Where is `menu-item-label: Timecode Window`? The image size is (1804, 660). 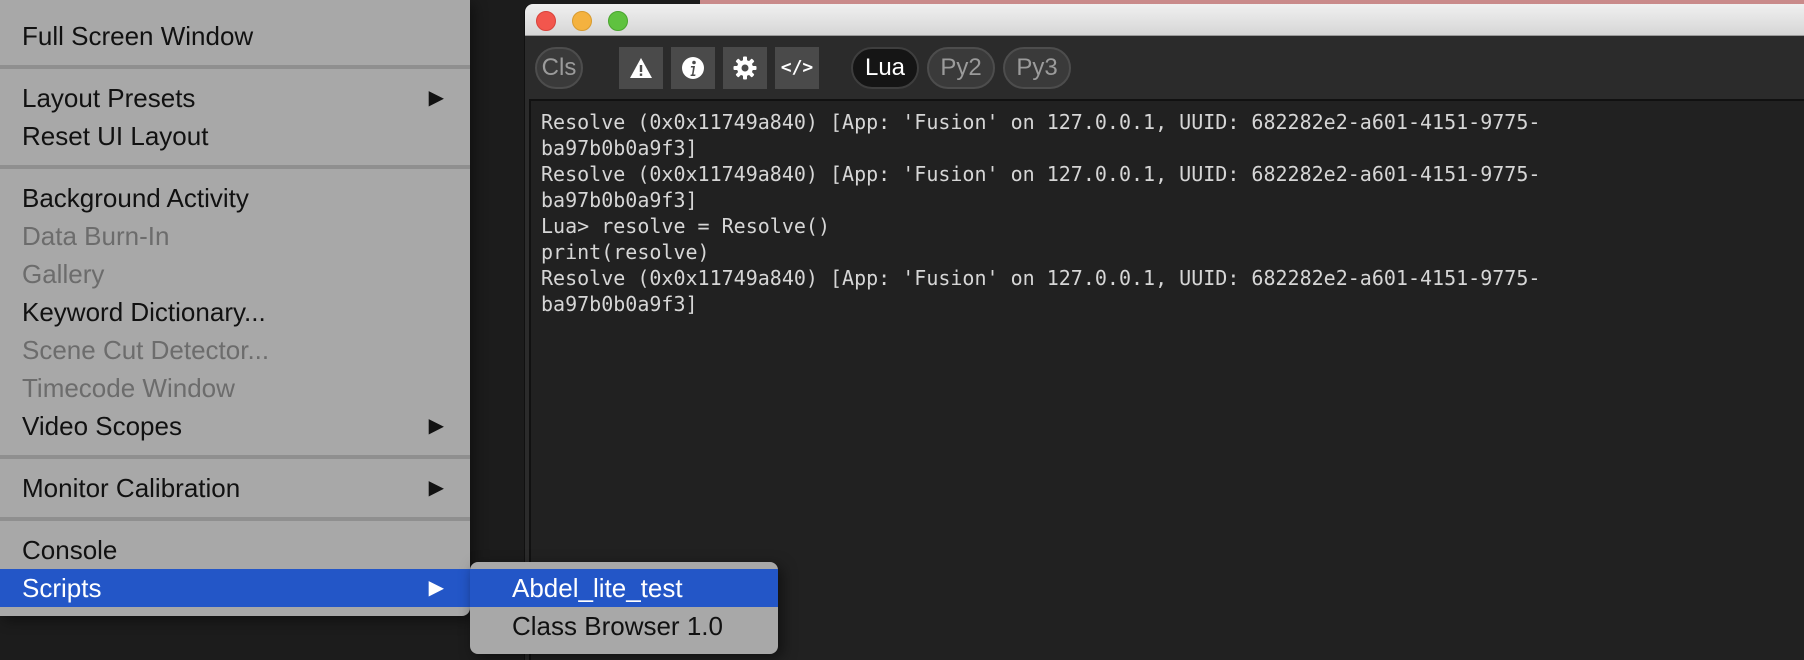
menu-item-label: Timecode Window is located at coordinates (128, 388).